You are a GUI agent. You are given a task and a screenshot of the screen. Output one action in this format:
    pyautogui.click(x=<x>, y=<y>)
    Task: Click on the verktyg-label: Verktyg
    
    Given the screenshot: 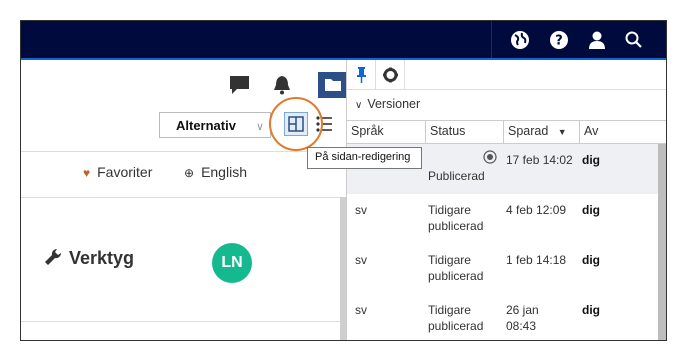 What is the action you would take?
    pyautogui.click(x=102, y=258)
    